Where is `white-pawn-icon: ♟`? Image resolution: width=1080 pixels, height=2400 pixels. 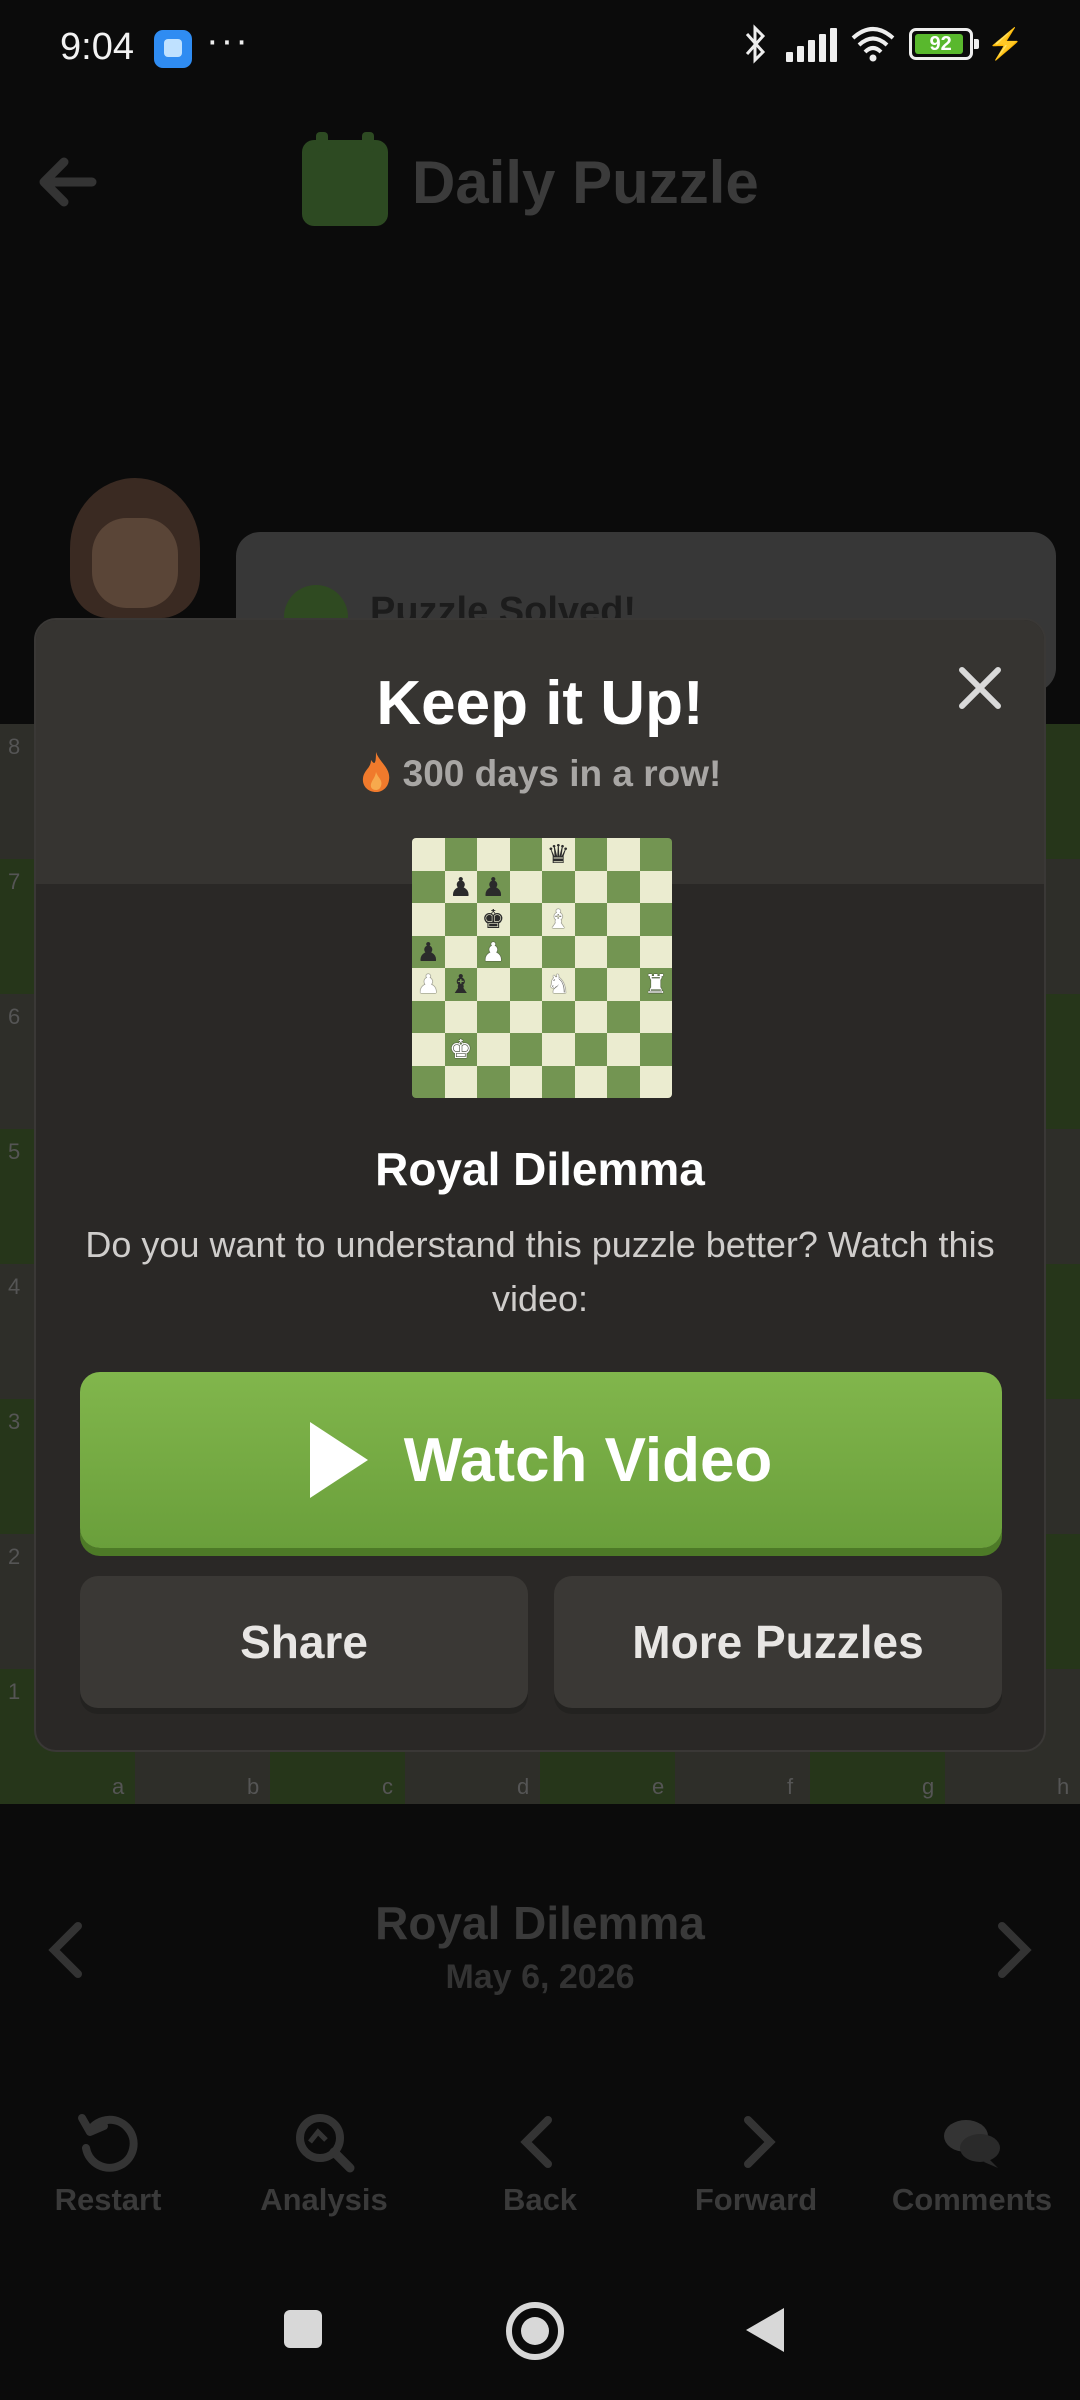
white-pawn-icon: ♟ is located at coordinates (493, 951).